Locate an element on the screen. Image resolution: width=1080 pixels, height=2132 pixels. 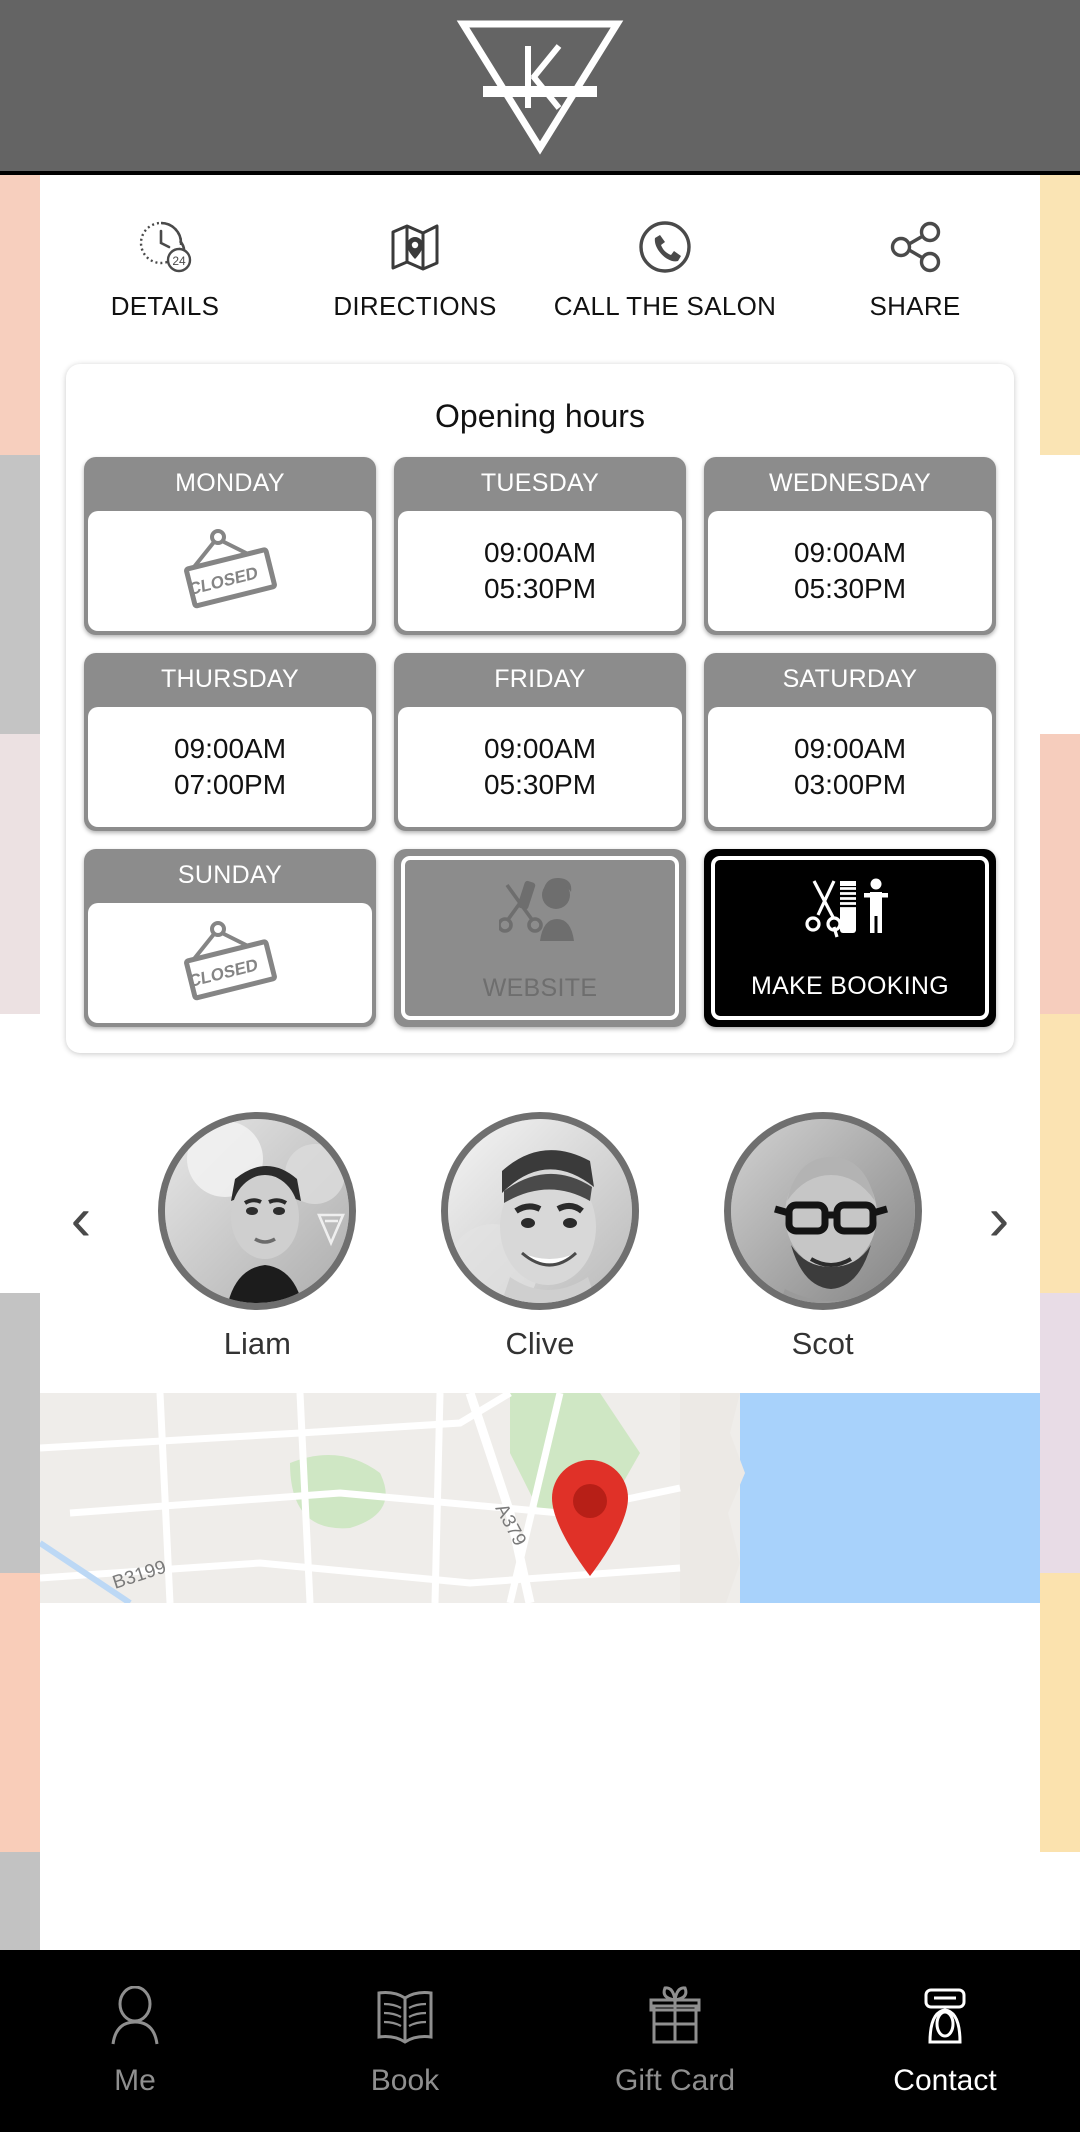
staff-member: Clive is located at coordinates (539, 1237).